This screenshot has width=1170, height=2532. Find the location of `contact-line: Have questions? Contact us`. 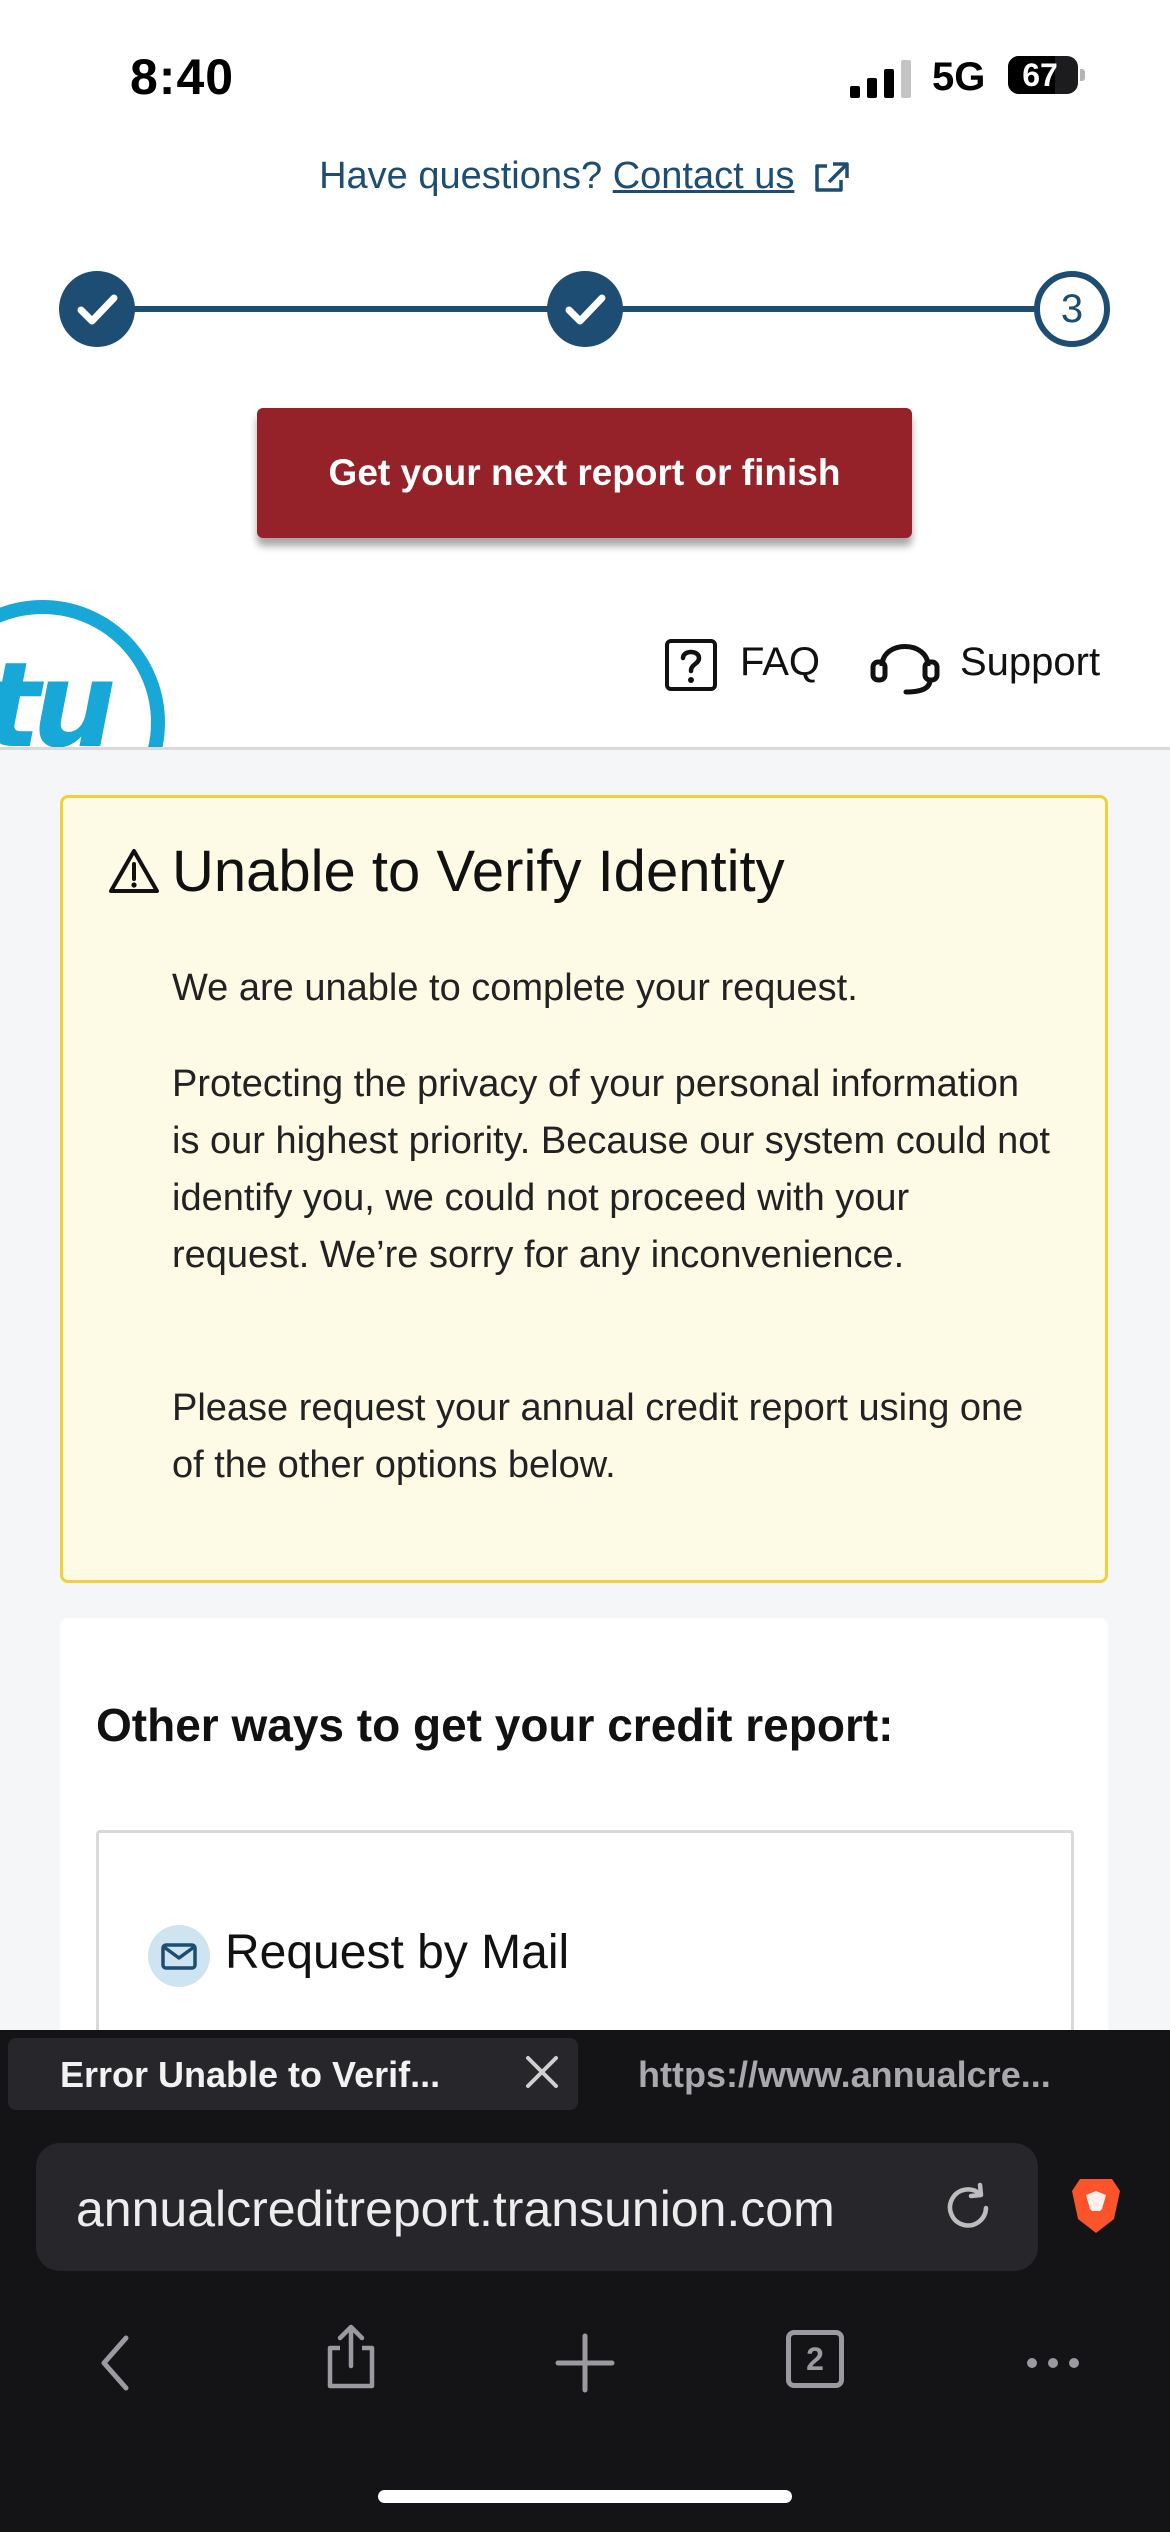

contact-line: Have questions? Contact us is located at coordinates (585, 176).